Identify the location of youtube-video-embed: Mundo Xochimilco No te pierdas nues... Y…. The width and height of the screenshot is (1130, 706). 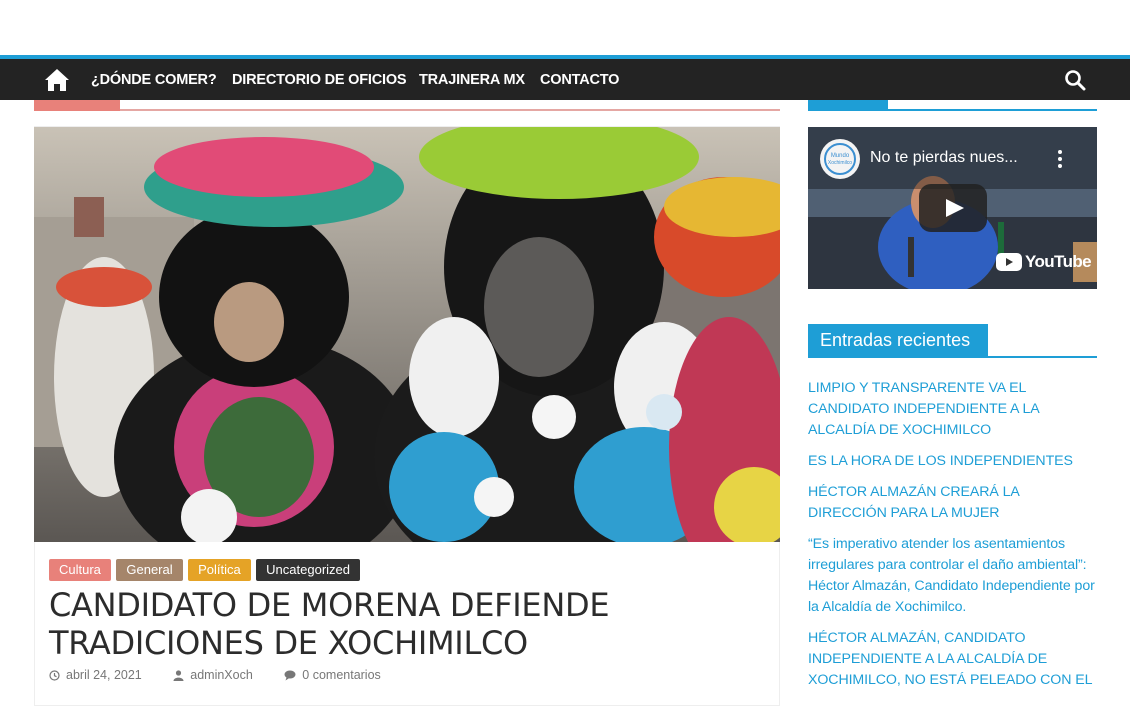
(952, 208).